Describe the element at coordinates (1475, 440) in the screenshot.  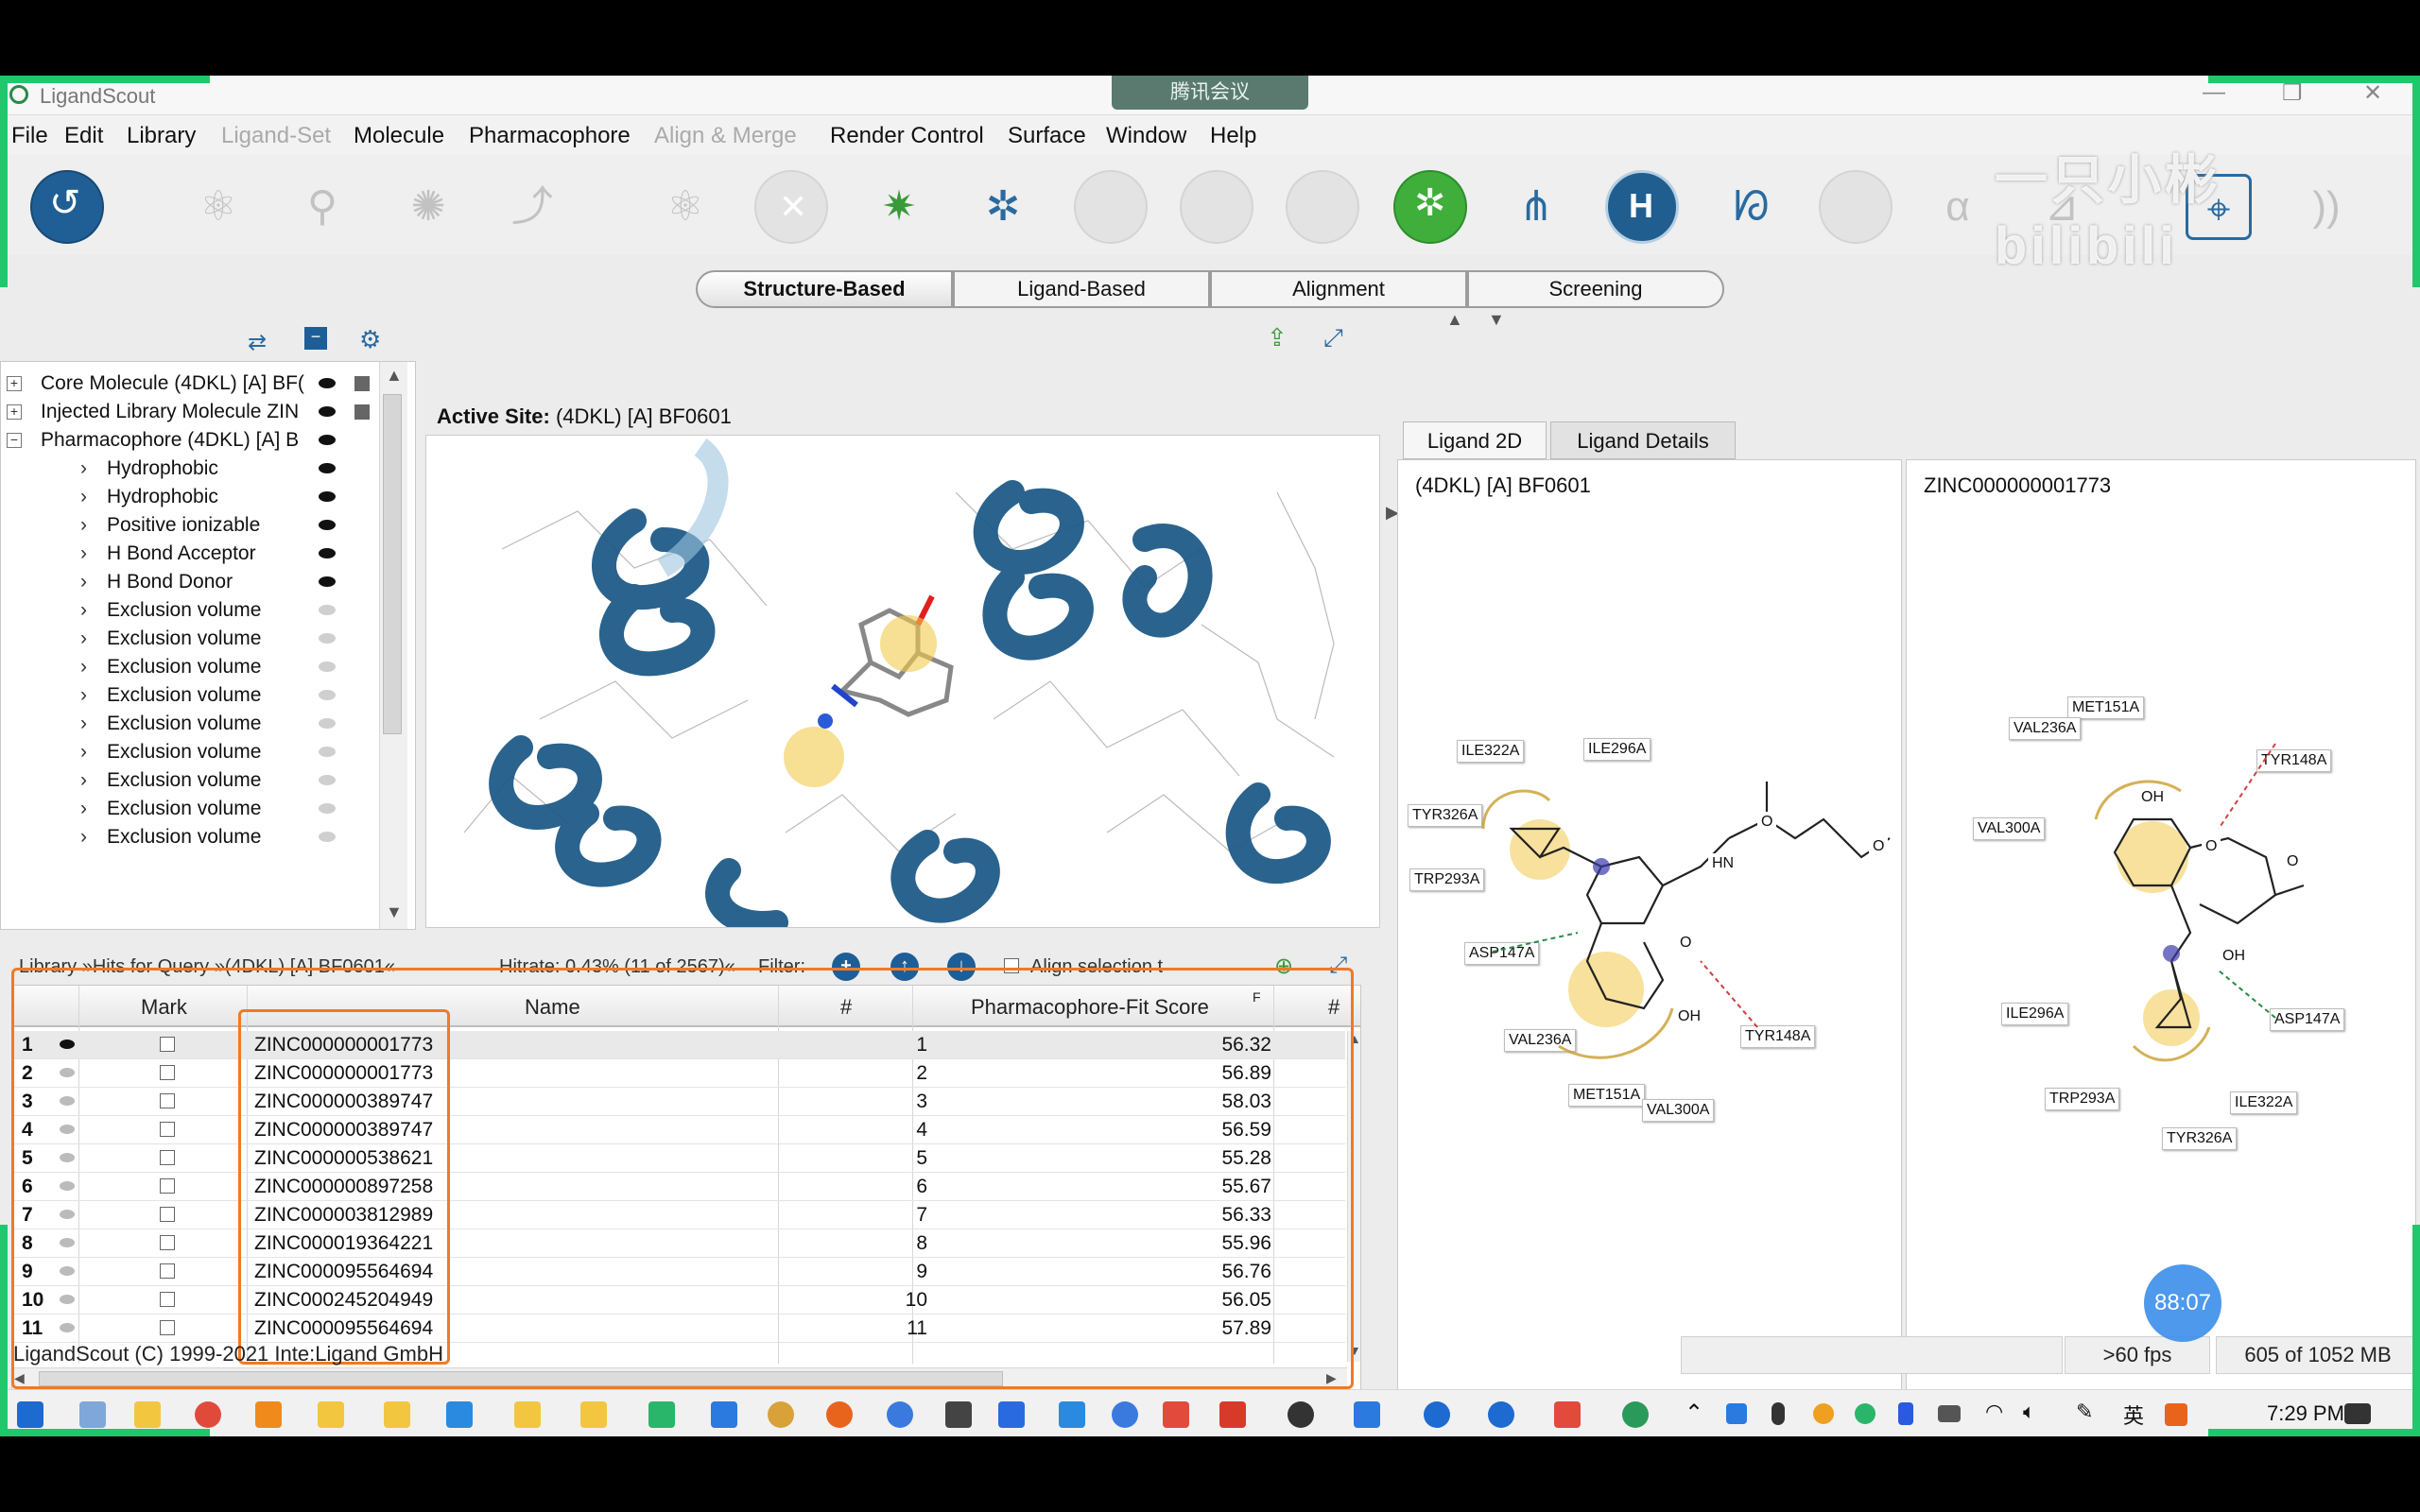
I see `tab-ligand-2d: Ligand 2D` at that location.